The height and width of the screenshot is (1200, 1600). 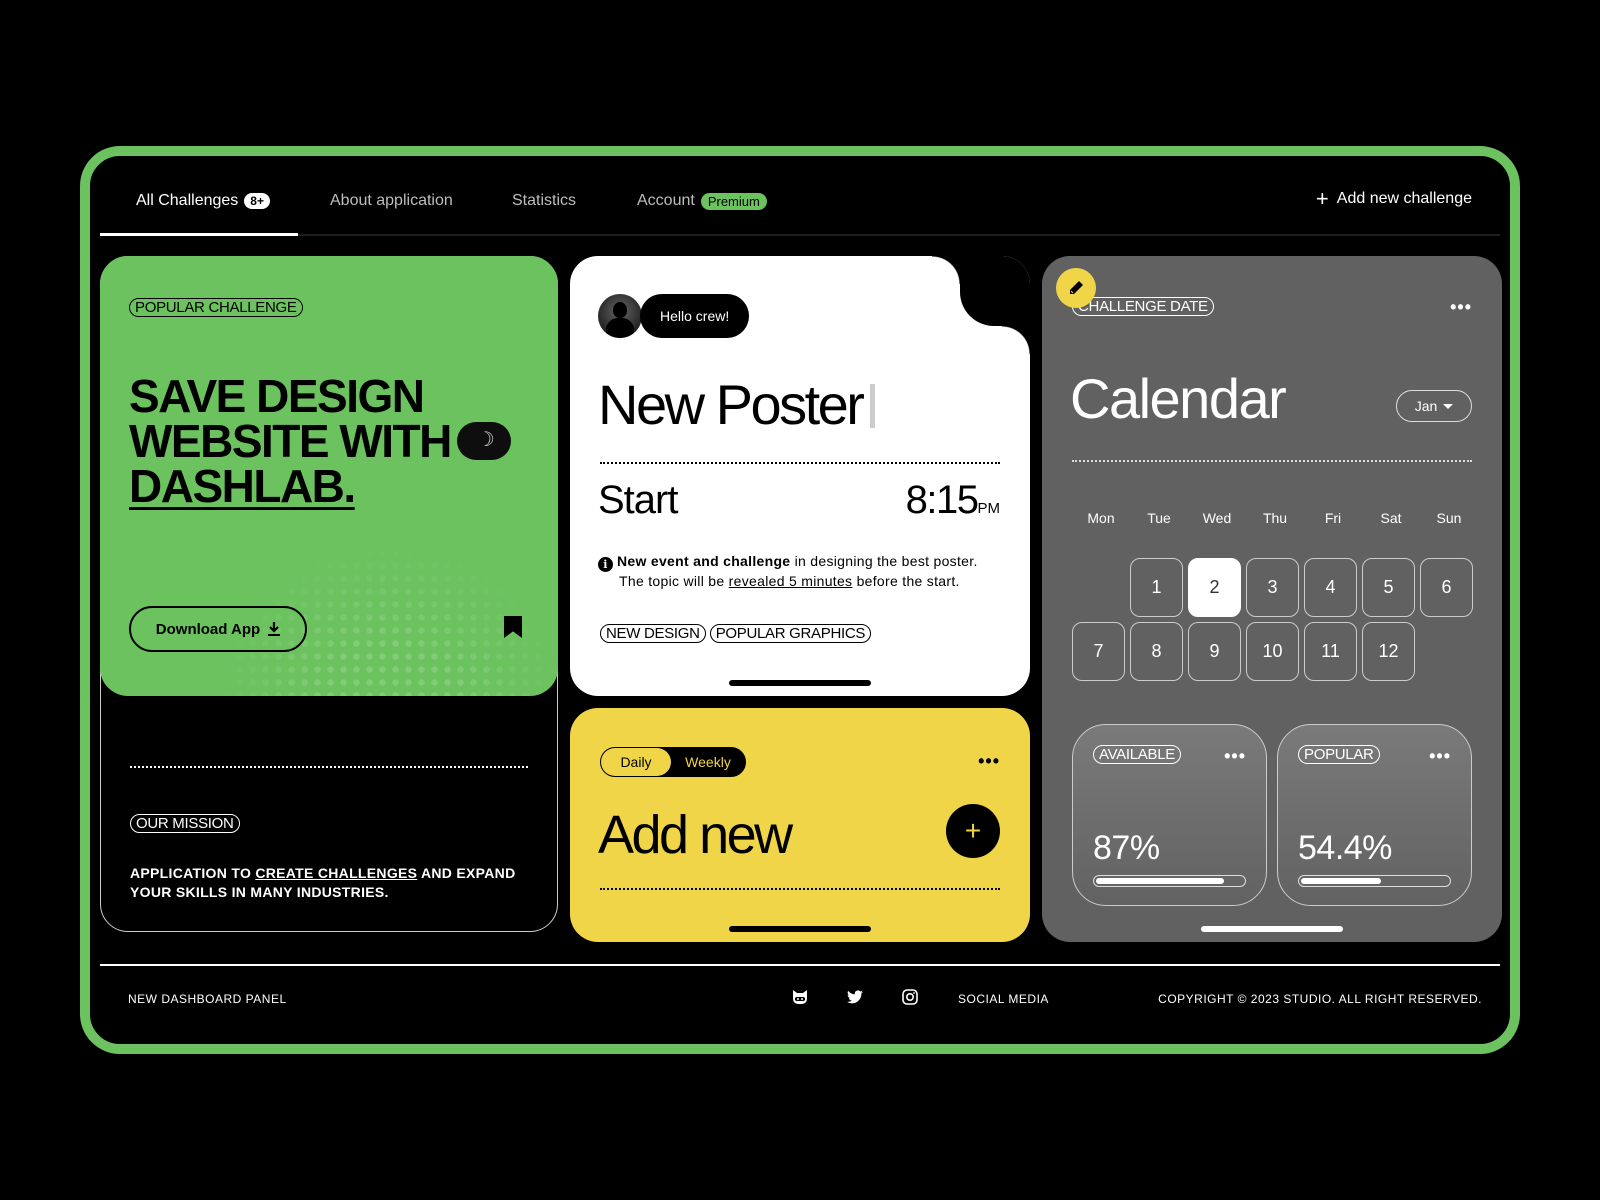 What do you see at coordinates (1126, 848) in the screenshot?
I see `available-value: 87%` at bounding box center [1126, 848].